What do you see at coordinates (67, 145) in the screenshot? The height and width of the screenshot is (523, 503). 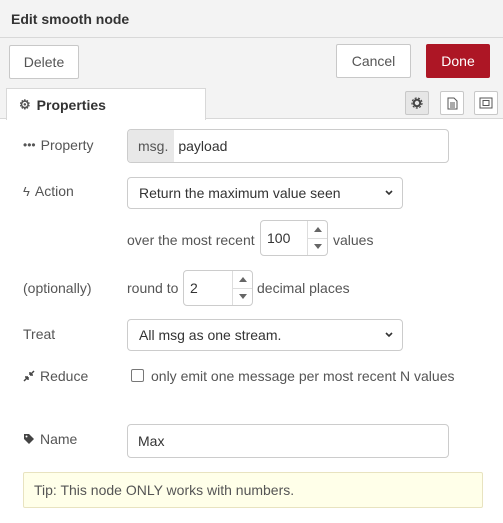 I see `property-label: Property` at bounding box center [67, 145].